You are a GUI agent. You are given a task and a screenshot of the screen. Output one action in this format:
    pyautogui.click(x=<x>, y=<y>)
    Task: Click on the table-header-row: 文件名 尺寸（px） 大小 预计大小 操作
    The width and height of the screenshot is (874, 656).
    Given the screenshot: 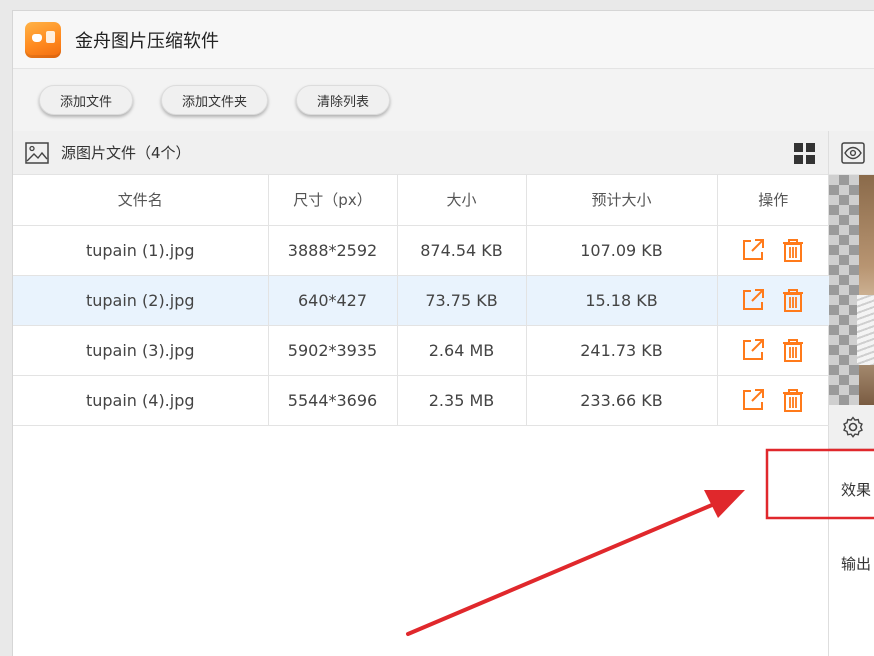 What is the action you would take?
    pyautogui.click(x=421, y=200)
    